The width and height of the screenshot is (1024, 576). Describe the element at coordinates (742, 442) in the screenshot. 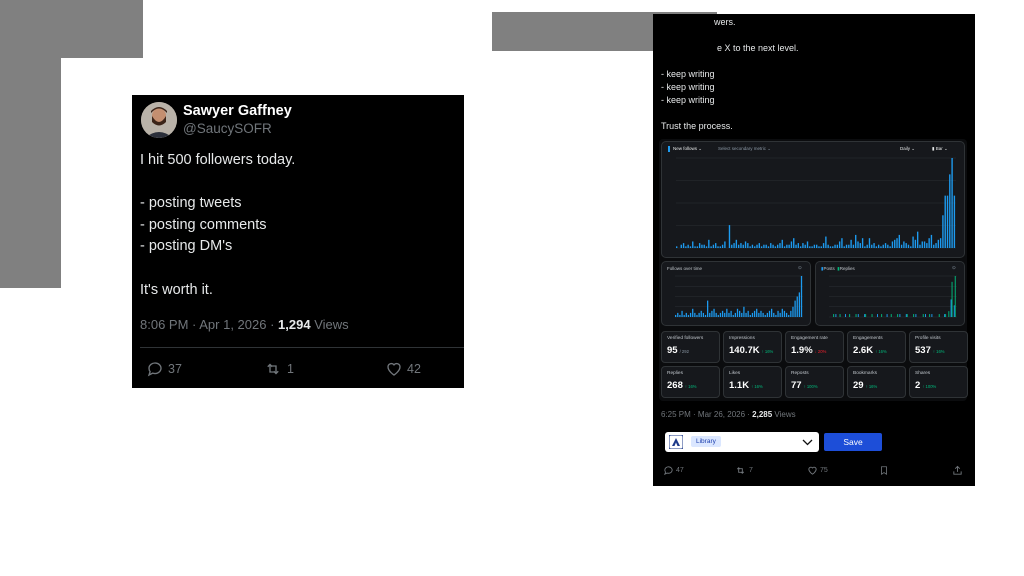

I see `library-select: Library` at that location.